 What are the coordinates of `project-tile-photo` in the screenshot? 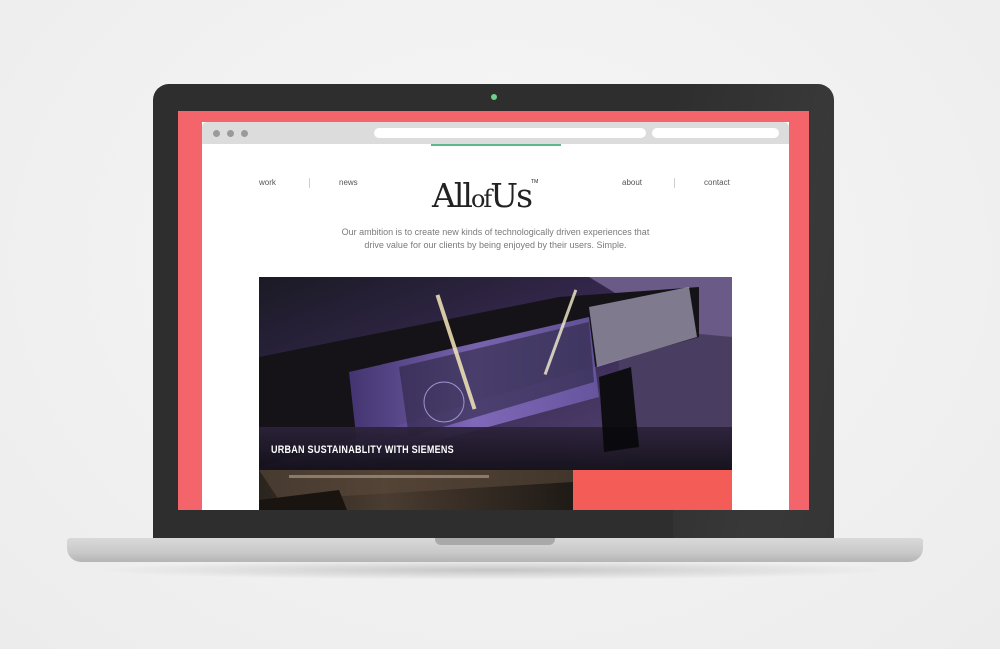 It's located at (416, 490).